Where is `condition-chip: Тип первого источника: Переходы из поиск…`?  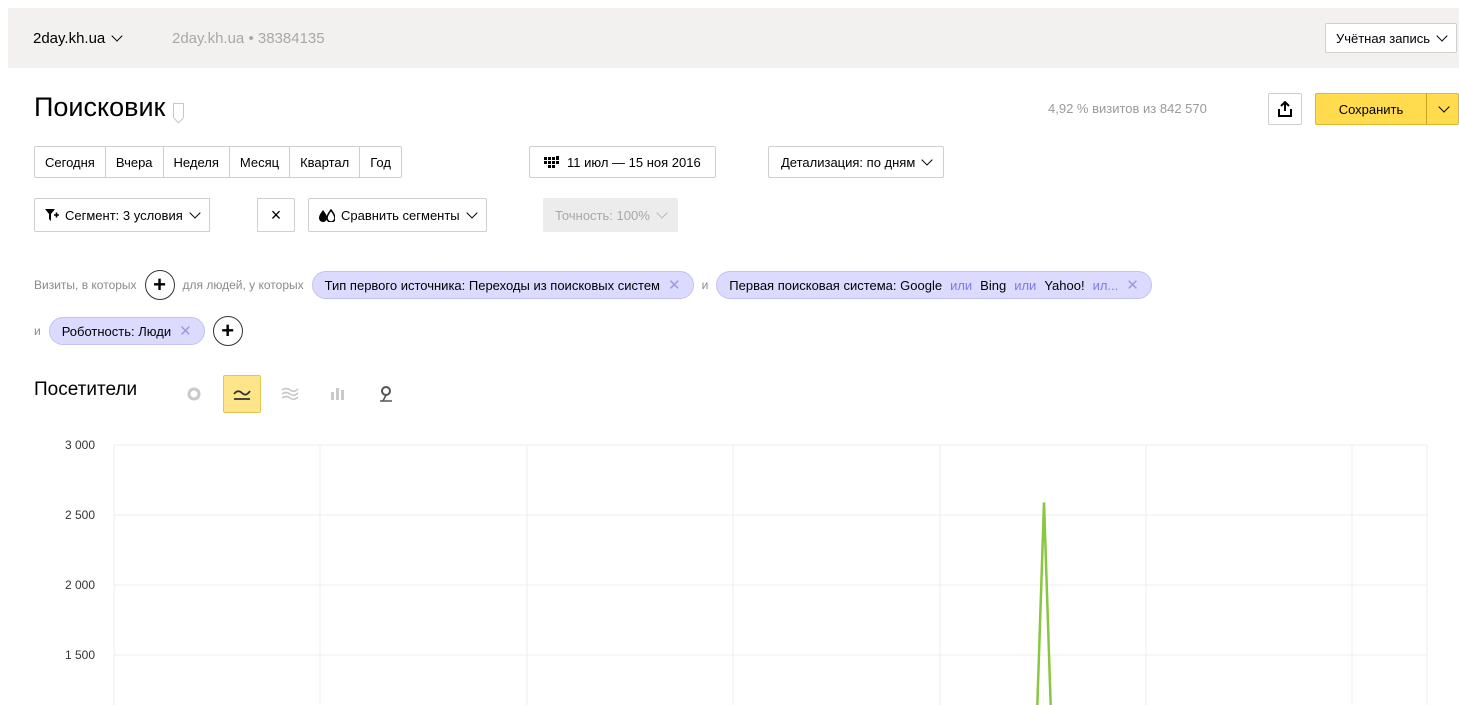
condition-chip: Тип первого источника: Переходы из поиск… is located at coordinates (502, 285).